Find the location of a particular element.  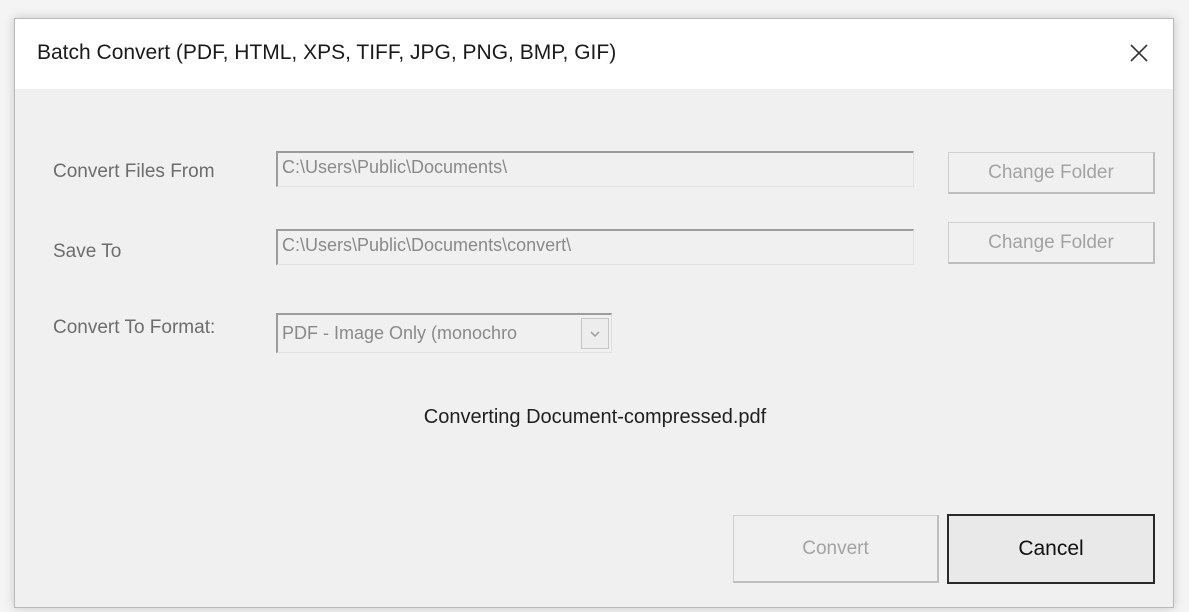

convert-files-from-field: C:\Users\Public\Documents\ is located at coordinates (595, 169).